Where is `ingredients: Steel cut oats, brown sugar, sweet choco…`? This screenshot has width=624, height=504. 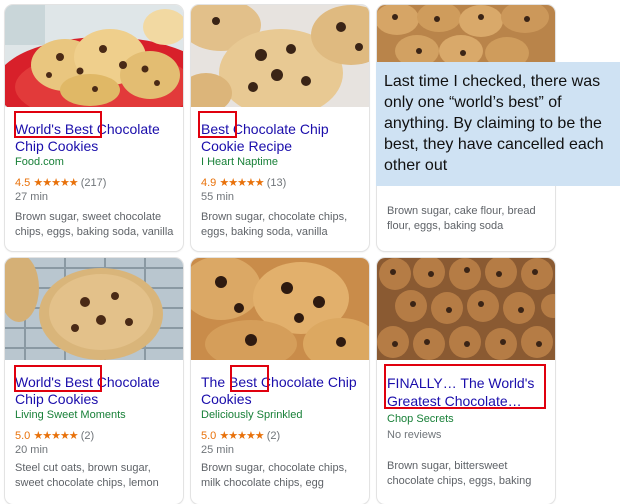
ingredients: Steel cut oats, brown sugar, sweet choco… is located at coordinates (87, 475).